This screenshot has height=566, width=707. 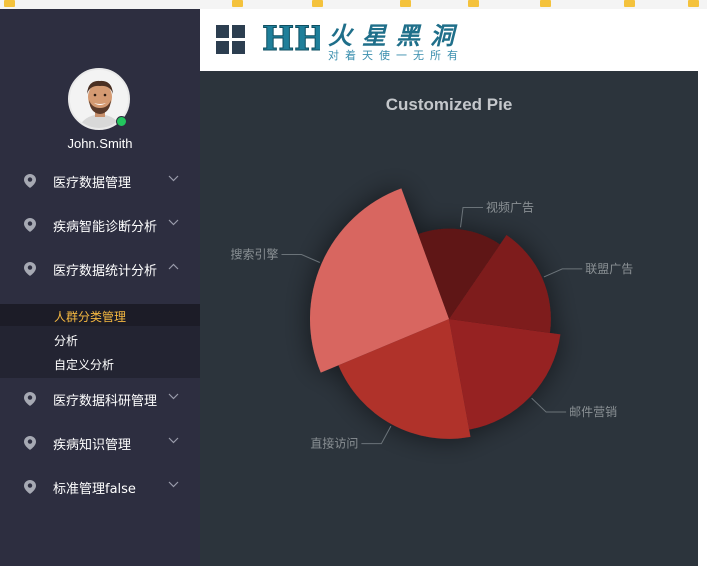 I want to click on logo-mark: HH, so click(x=291, y=38).